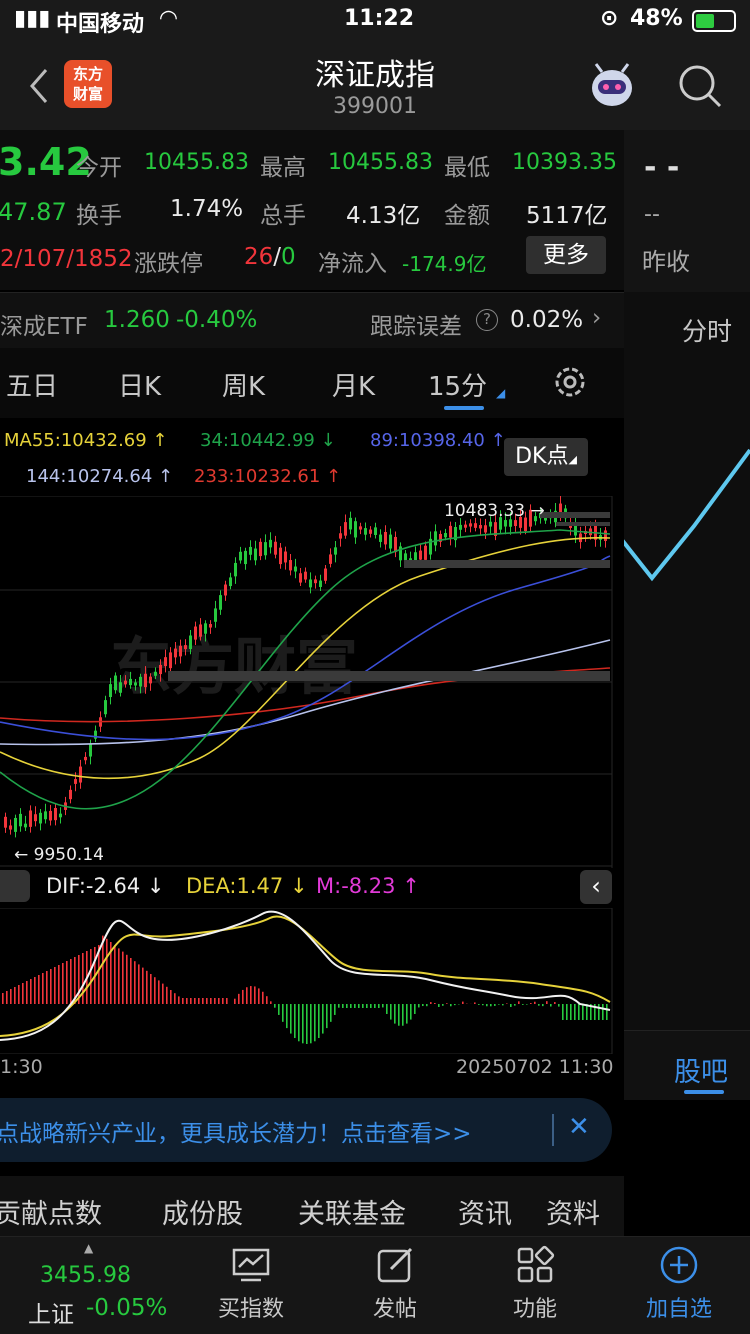 The width and height of the screenshot is (750, 1334). I want to click on macd-left-tab, so click(15, 886).